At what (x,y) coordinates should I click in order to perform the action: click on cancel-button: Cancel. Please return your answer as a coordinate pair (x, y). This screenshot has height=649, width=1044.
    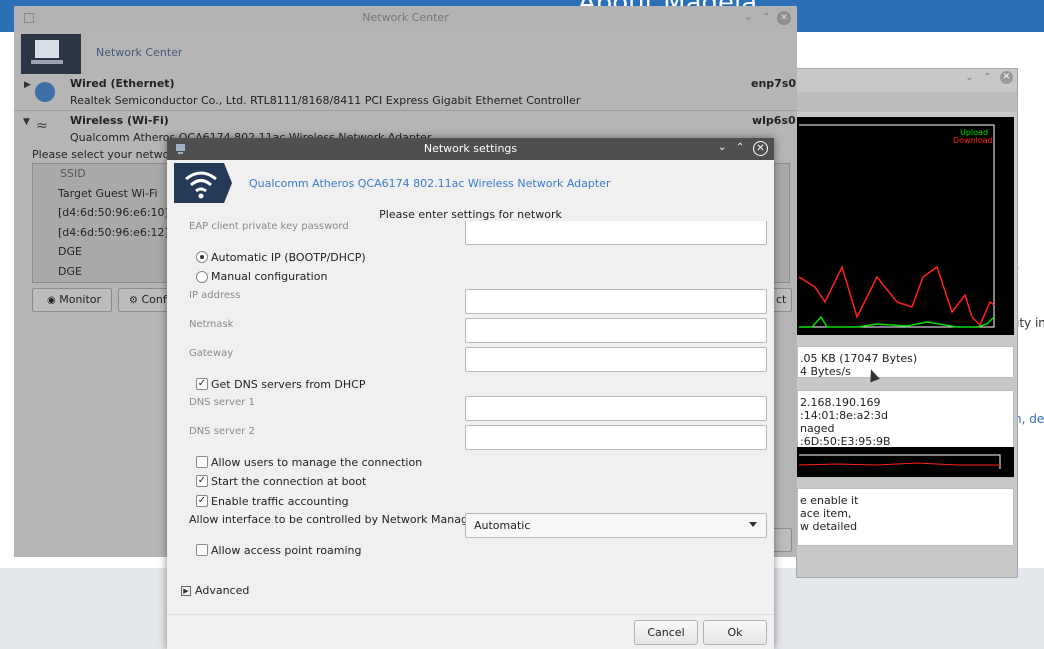
    Looking at the image, I should click on (666, 632).